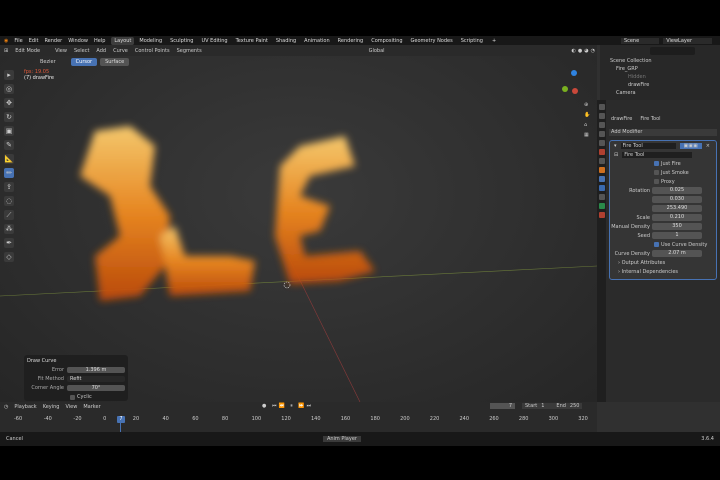 The width and height of the screenshot is (720, 480). Describe the element at coordinates (656, 163) in the screenshot. I see `just-fire-checkbox` at that location.